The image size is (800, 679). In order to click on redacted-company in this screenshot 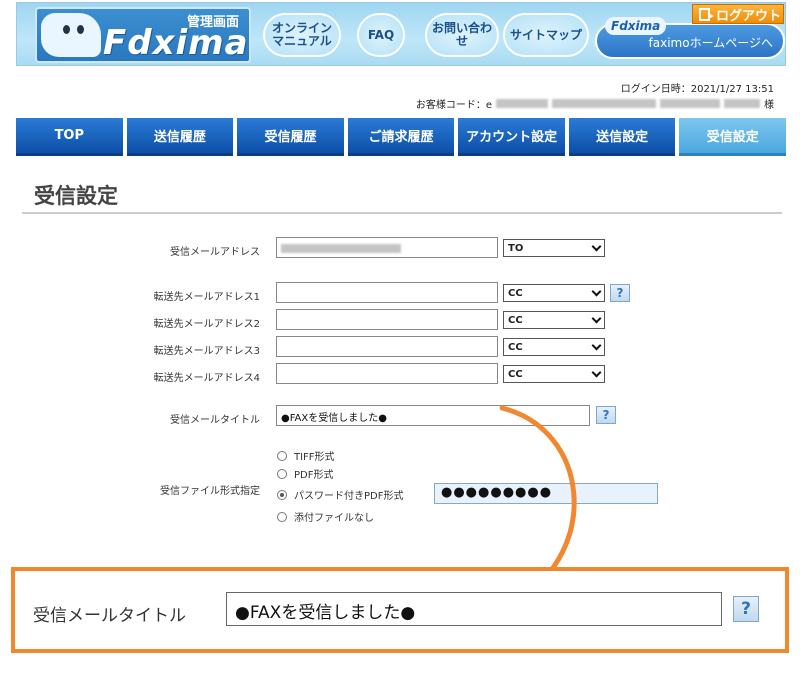, I will do `click(604, 103)`.